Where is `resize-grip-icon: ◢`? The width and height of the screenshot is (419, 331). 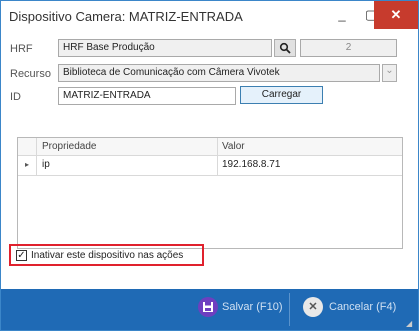
resize-grip-icon: ◢ is located at coordinates (411, 324).